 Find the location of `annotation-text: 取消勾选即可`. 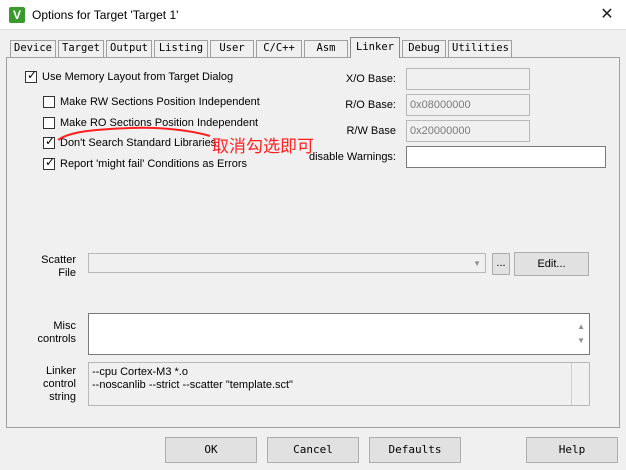

annotation-text: 取消勾选即可 is located at coordinates (263, 147).